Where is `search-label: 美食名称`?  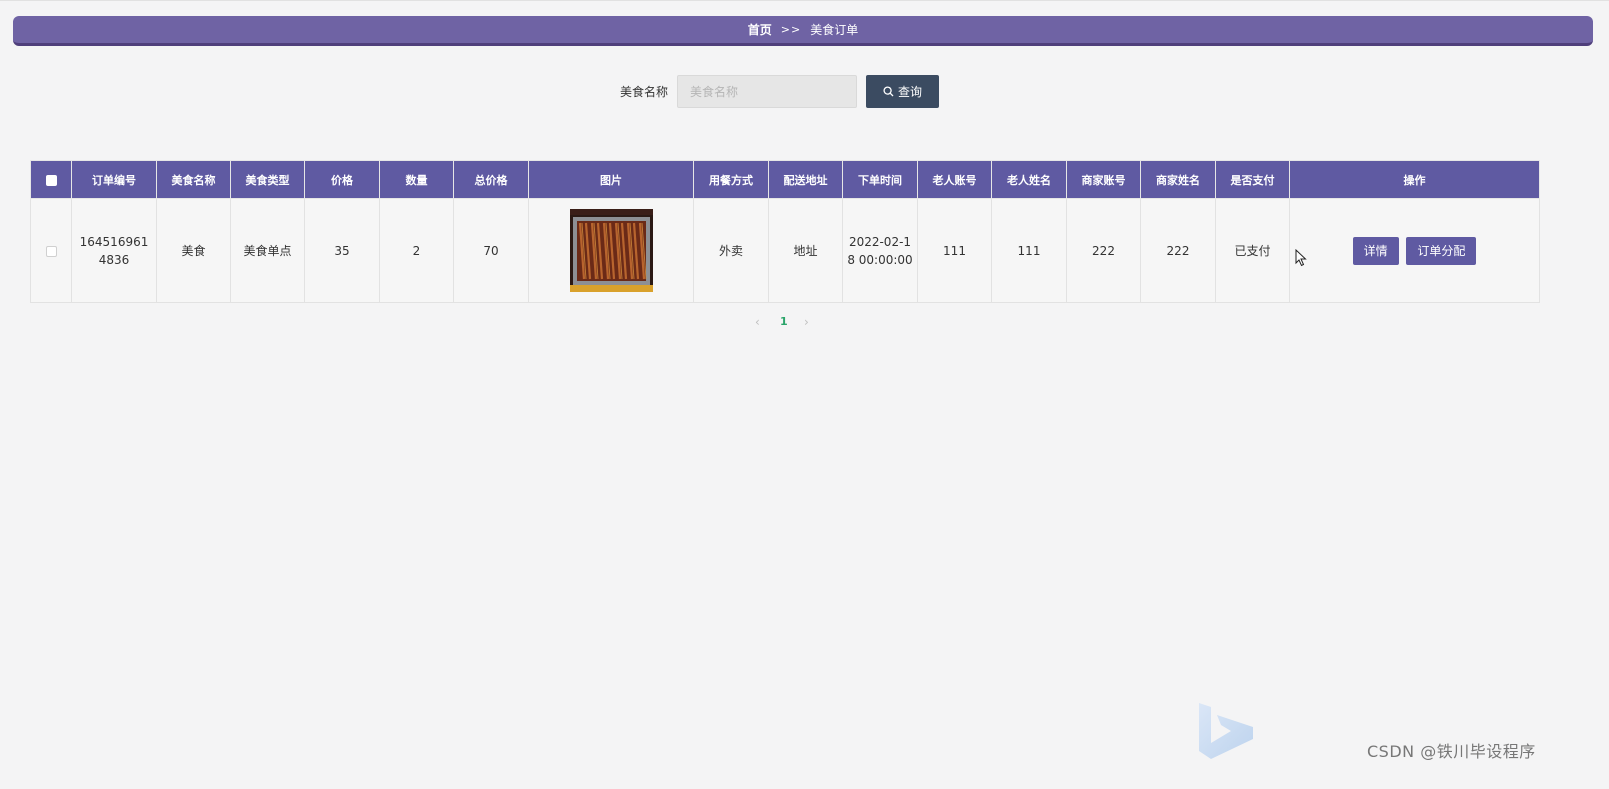
search-label: 美食名称 is located at coordinates (644, 92).